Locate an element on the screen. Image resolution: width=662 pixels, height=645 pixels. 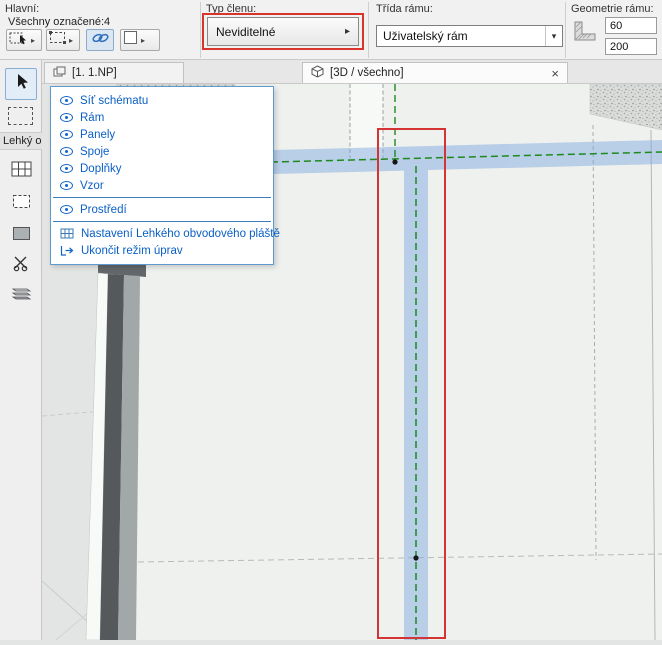
popup-item-label: Vzor is located at coordinates (92, 185).